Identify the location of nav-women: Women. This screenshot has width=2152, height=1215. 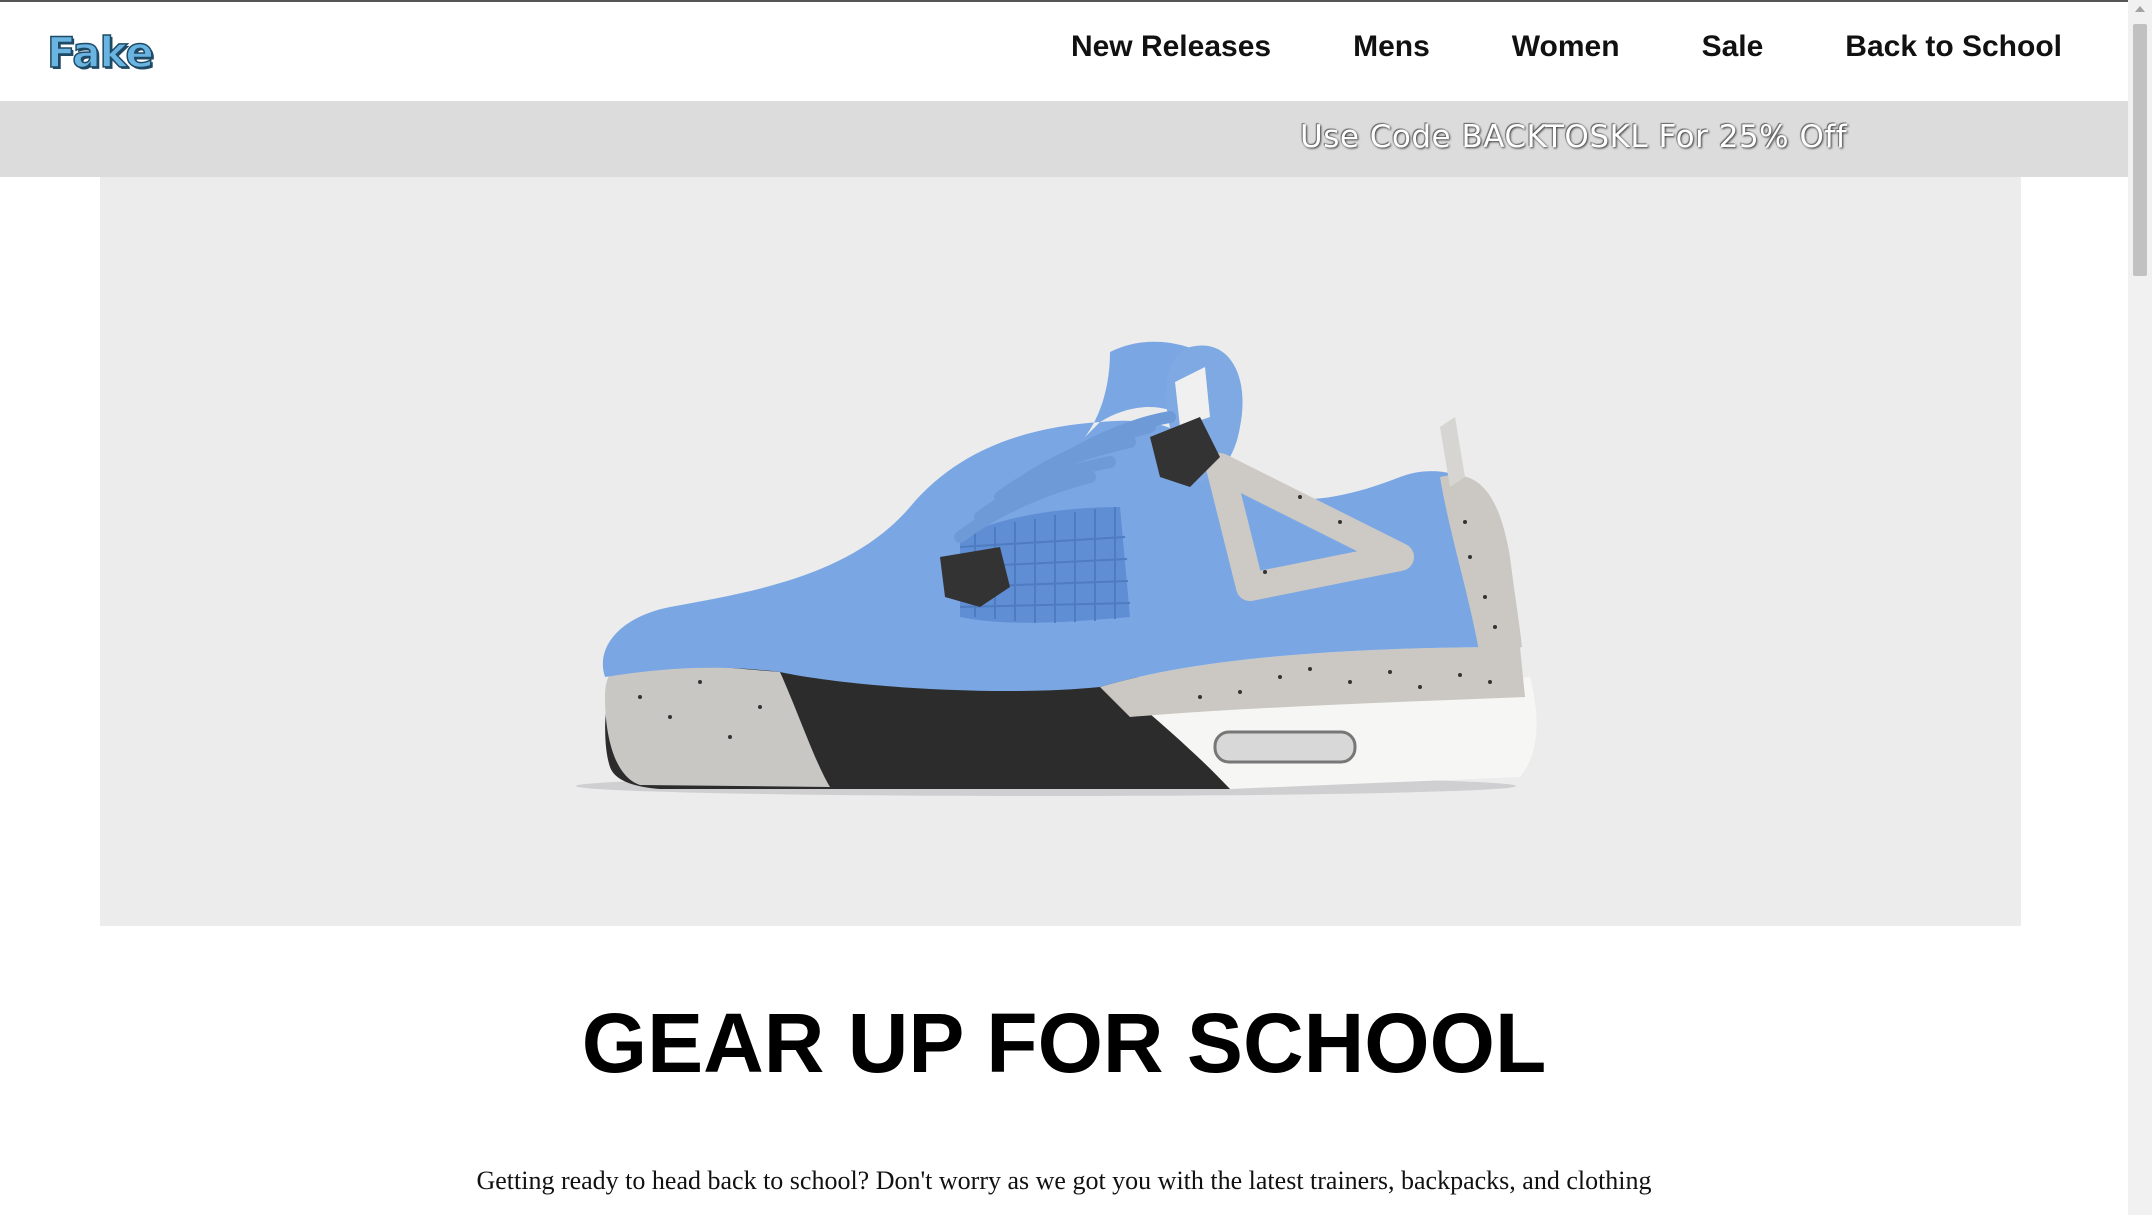
(1566, 47).